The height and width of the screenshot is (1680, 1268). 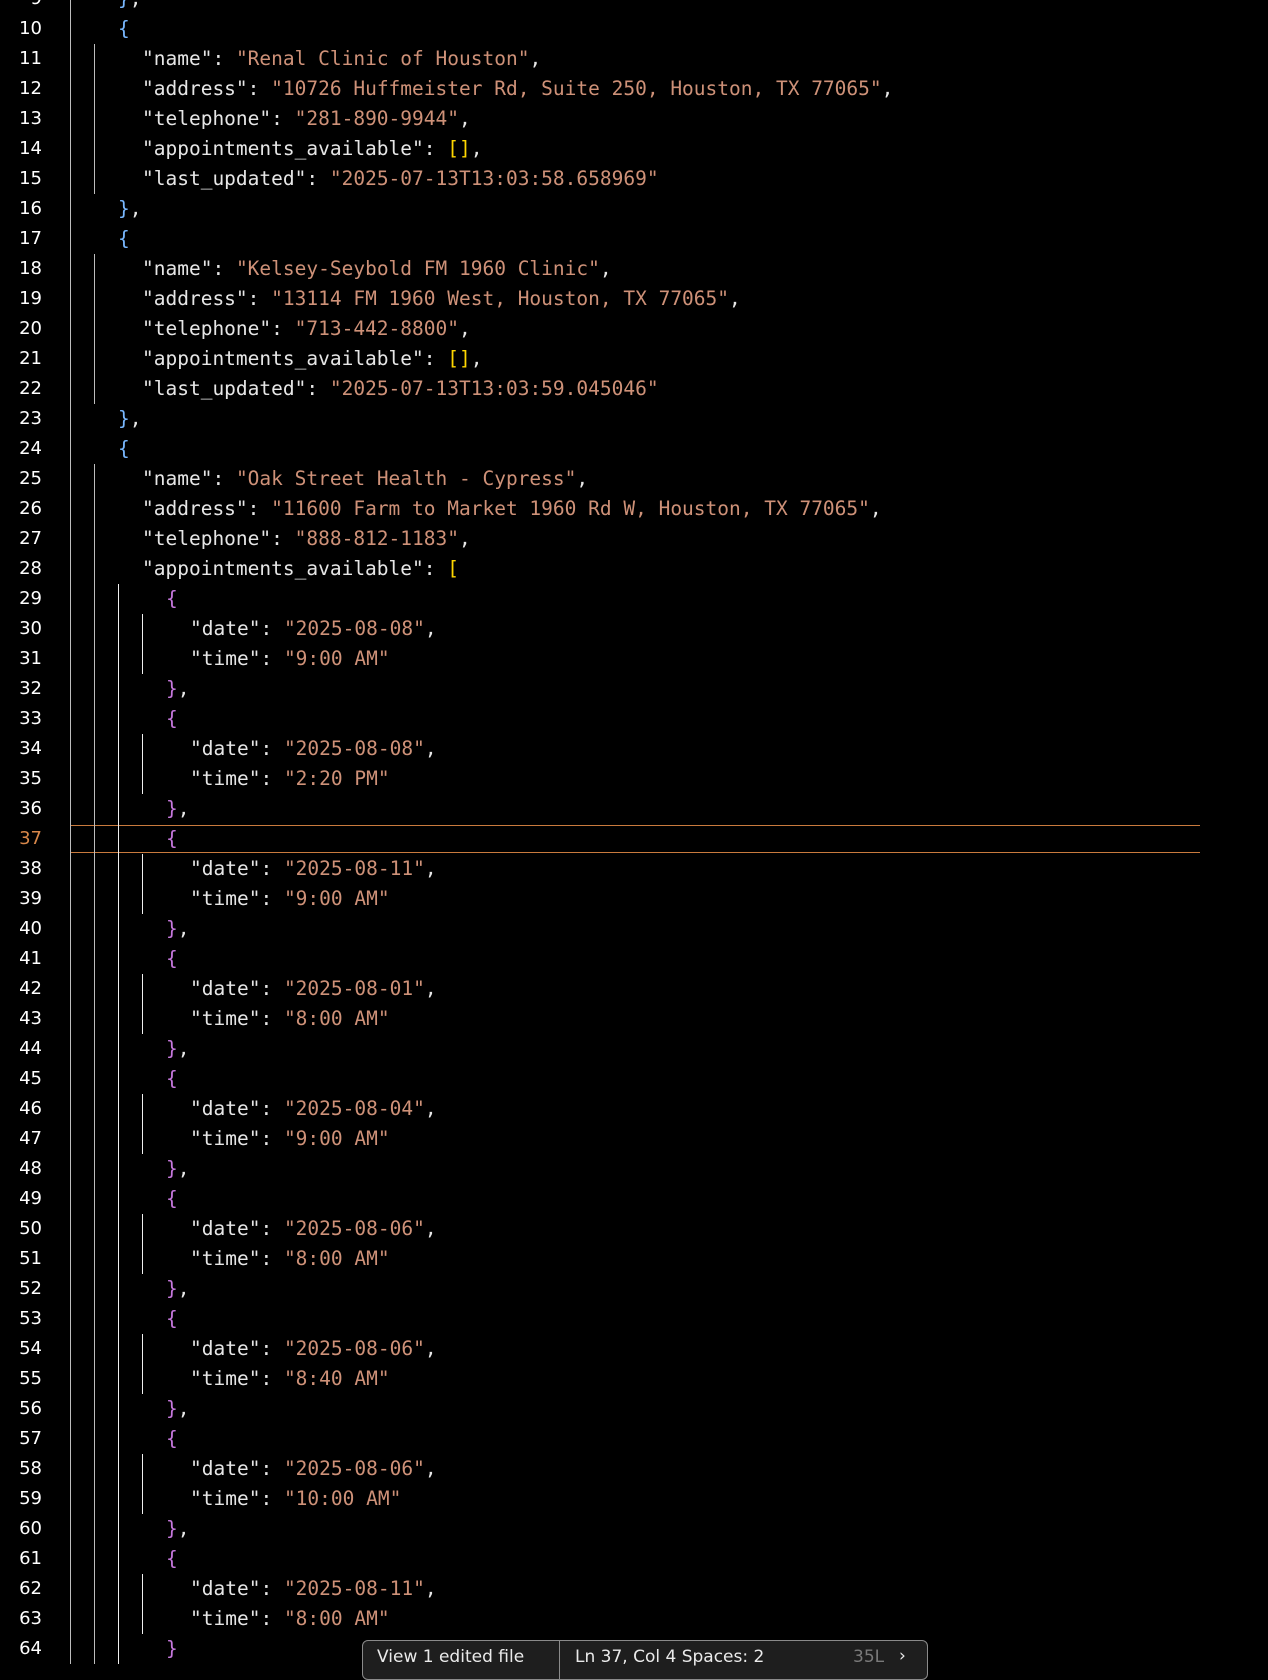 I want to click on code-line: 63 "time": "8:00 AM", so click(x=634, y=1619).